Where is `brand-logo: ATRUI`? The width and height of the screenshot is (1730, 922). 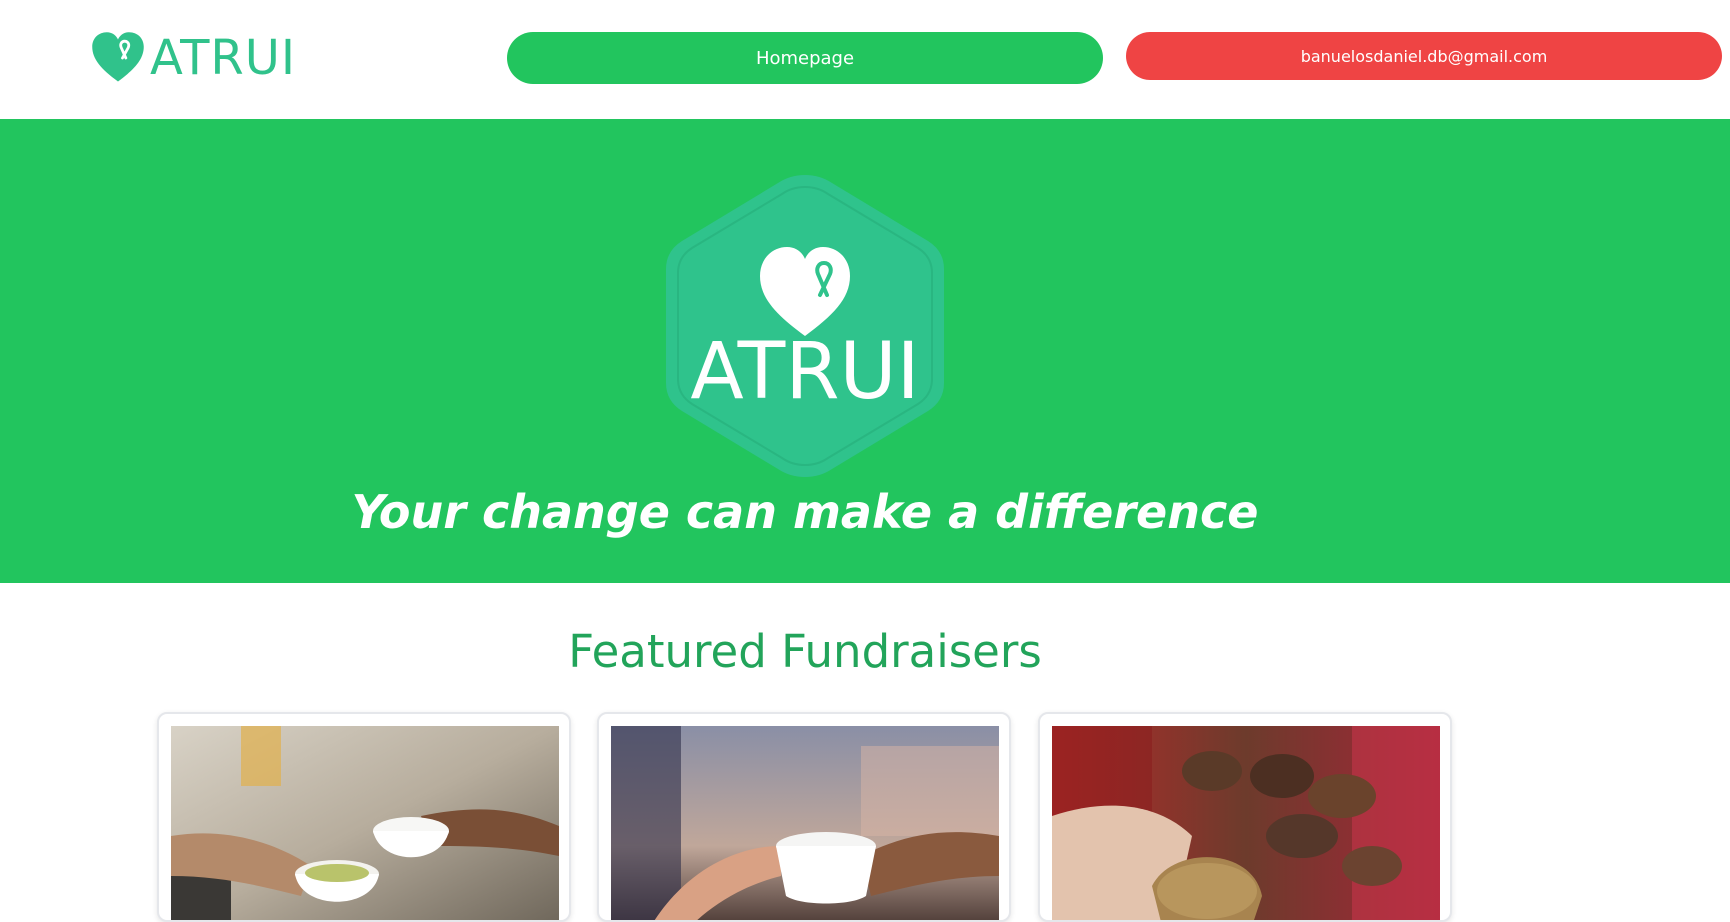 brand-logo: ATRUI is located at coordinates (193, 58).